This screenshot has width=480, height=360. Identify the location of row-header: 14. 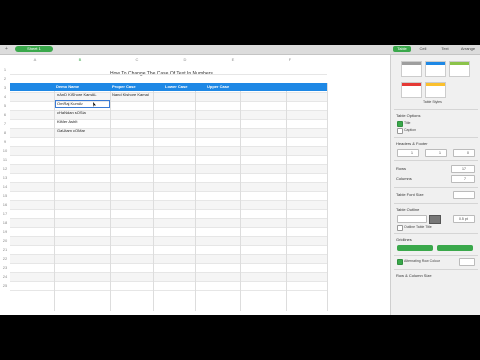
(5, 186).